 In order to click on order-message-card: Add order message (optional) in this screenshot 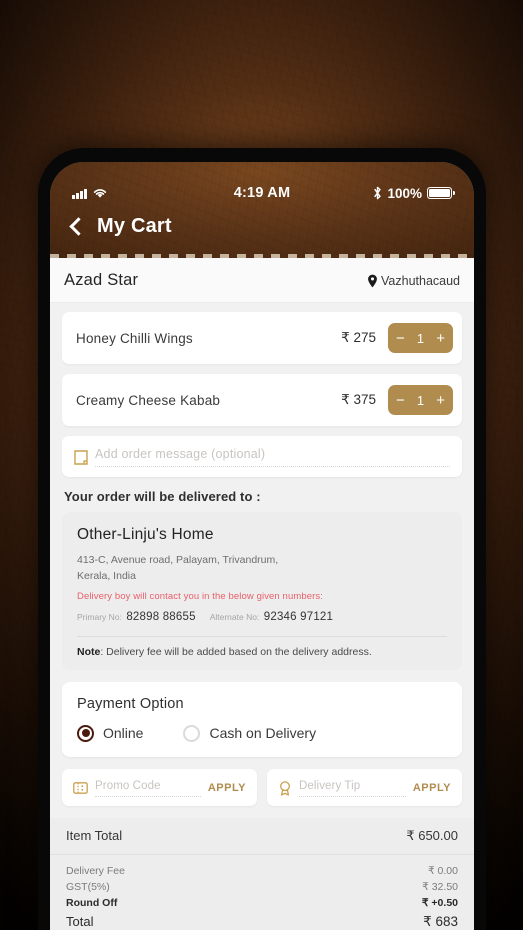, I will do `click(262, 456)`.